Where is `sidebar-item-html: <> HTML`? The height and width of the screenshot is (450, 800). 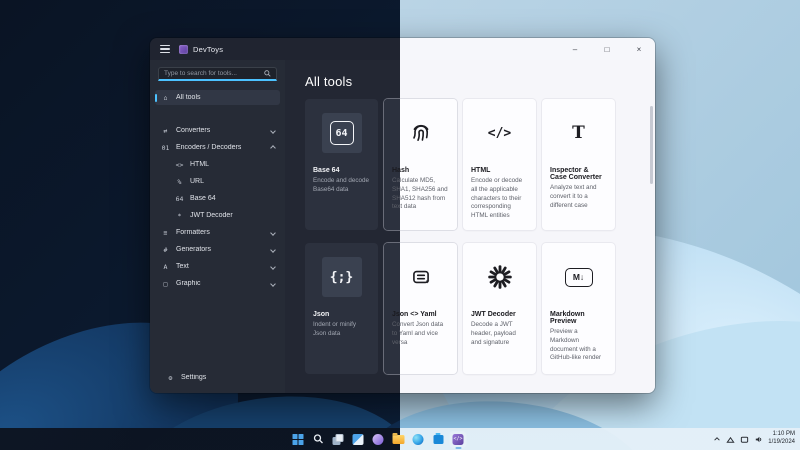
sidebar-item-html: <> HTML is located at coordinates (224, 164).